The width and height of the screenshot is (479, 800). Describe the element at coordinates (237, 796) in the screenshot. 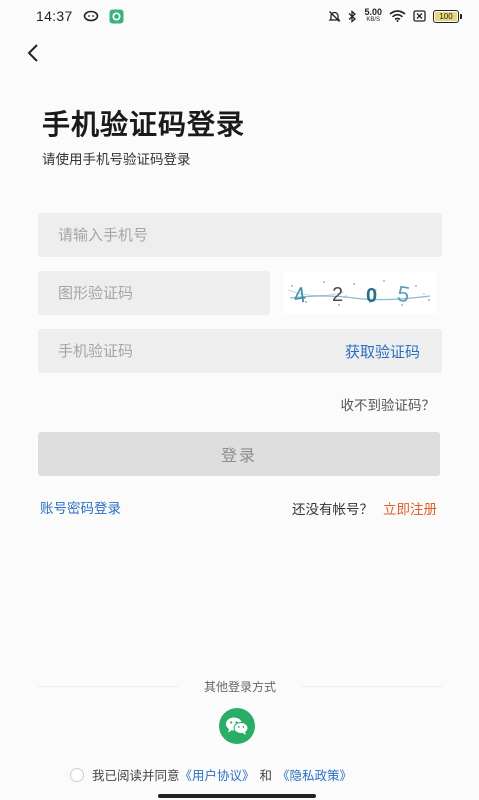

I see `home-indicator` at that location.